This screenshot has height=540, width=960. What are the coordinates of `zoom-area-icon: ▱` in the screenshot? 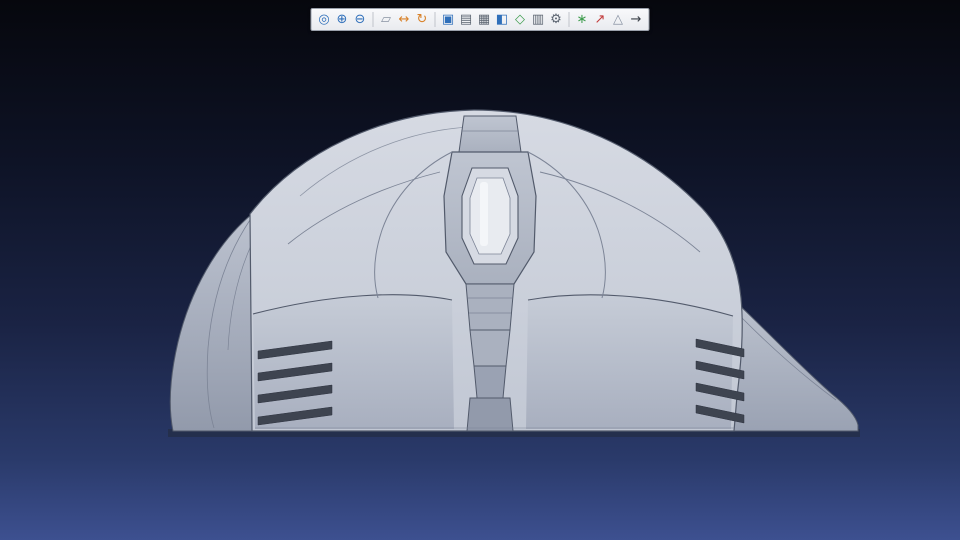 It's located at (386, 19).